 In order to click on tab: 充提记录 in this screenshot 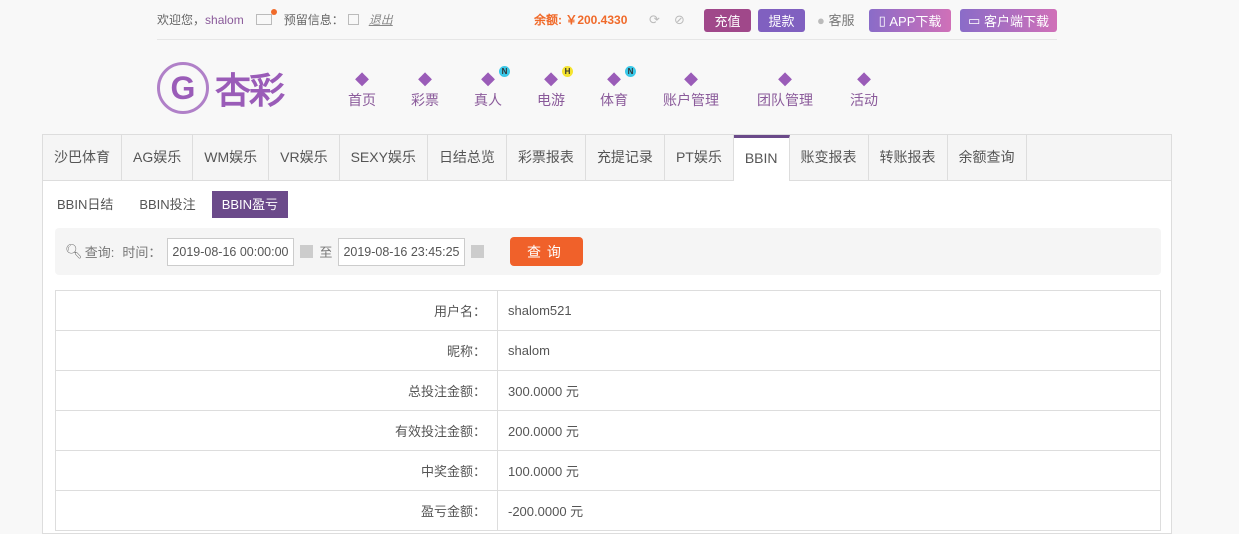, I will do `click(625, 157)`.